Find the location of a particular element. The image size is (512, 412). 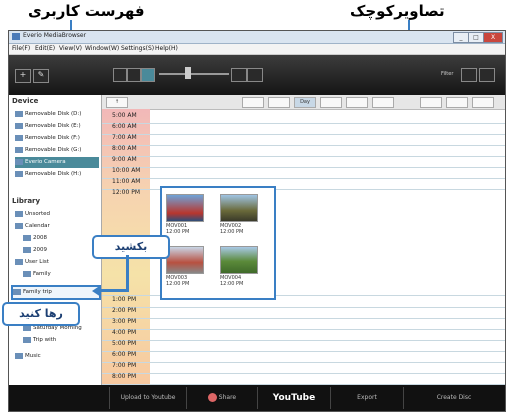

device-item-selected: Everio Camera is located at coordinates (57, 162).